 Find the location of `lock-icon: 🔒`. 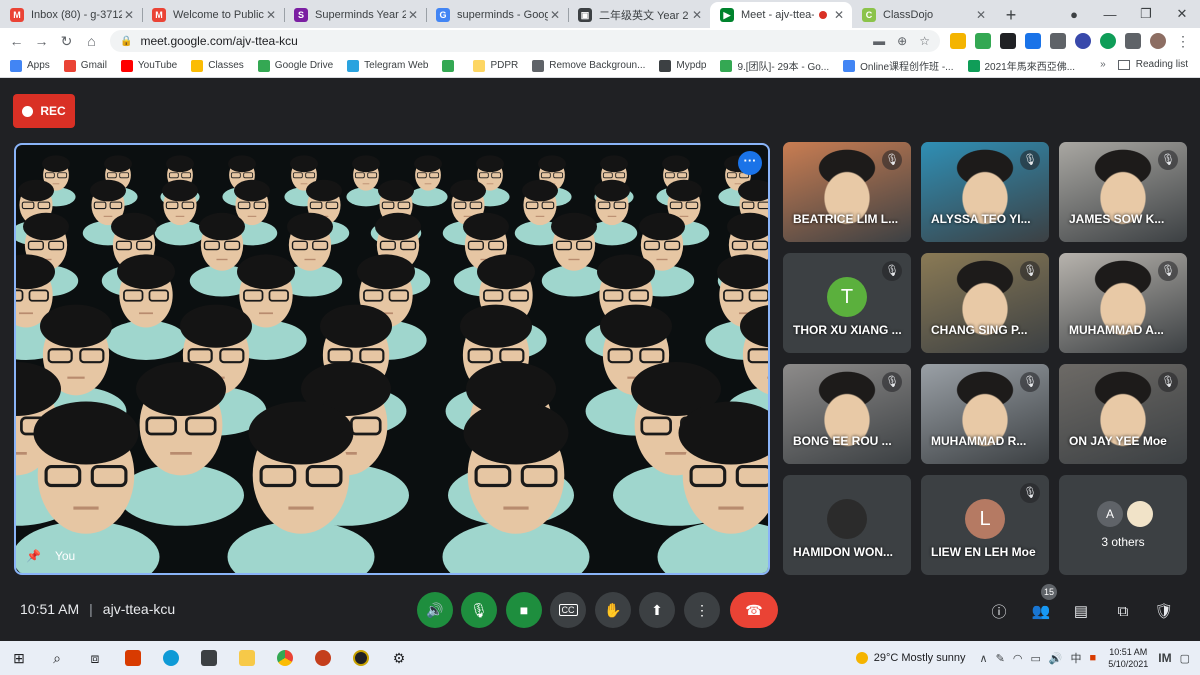

lock-icon: 🔒 is located at coordinates (126, 41).